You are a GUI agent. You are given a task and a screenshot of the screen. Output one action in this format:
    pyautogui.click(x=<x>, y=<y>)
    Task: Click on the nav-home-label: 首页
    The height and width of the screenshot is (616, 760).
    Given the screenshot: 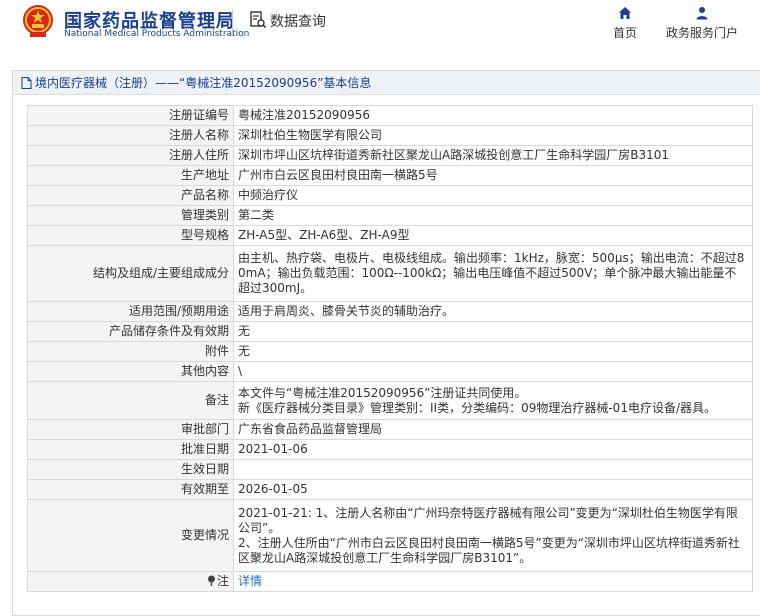 What is the action you would take?
    pyautogui.click(x=624, y=33)
    